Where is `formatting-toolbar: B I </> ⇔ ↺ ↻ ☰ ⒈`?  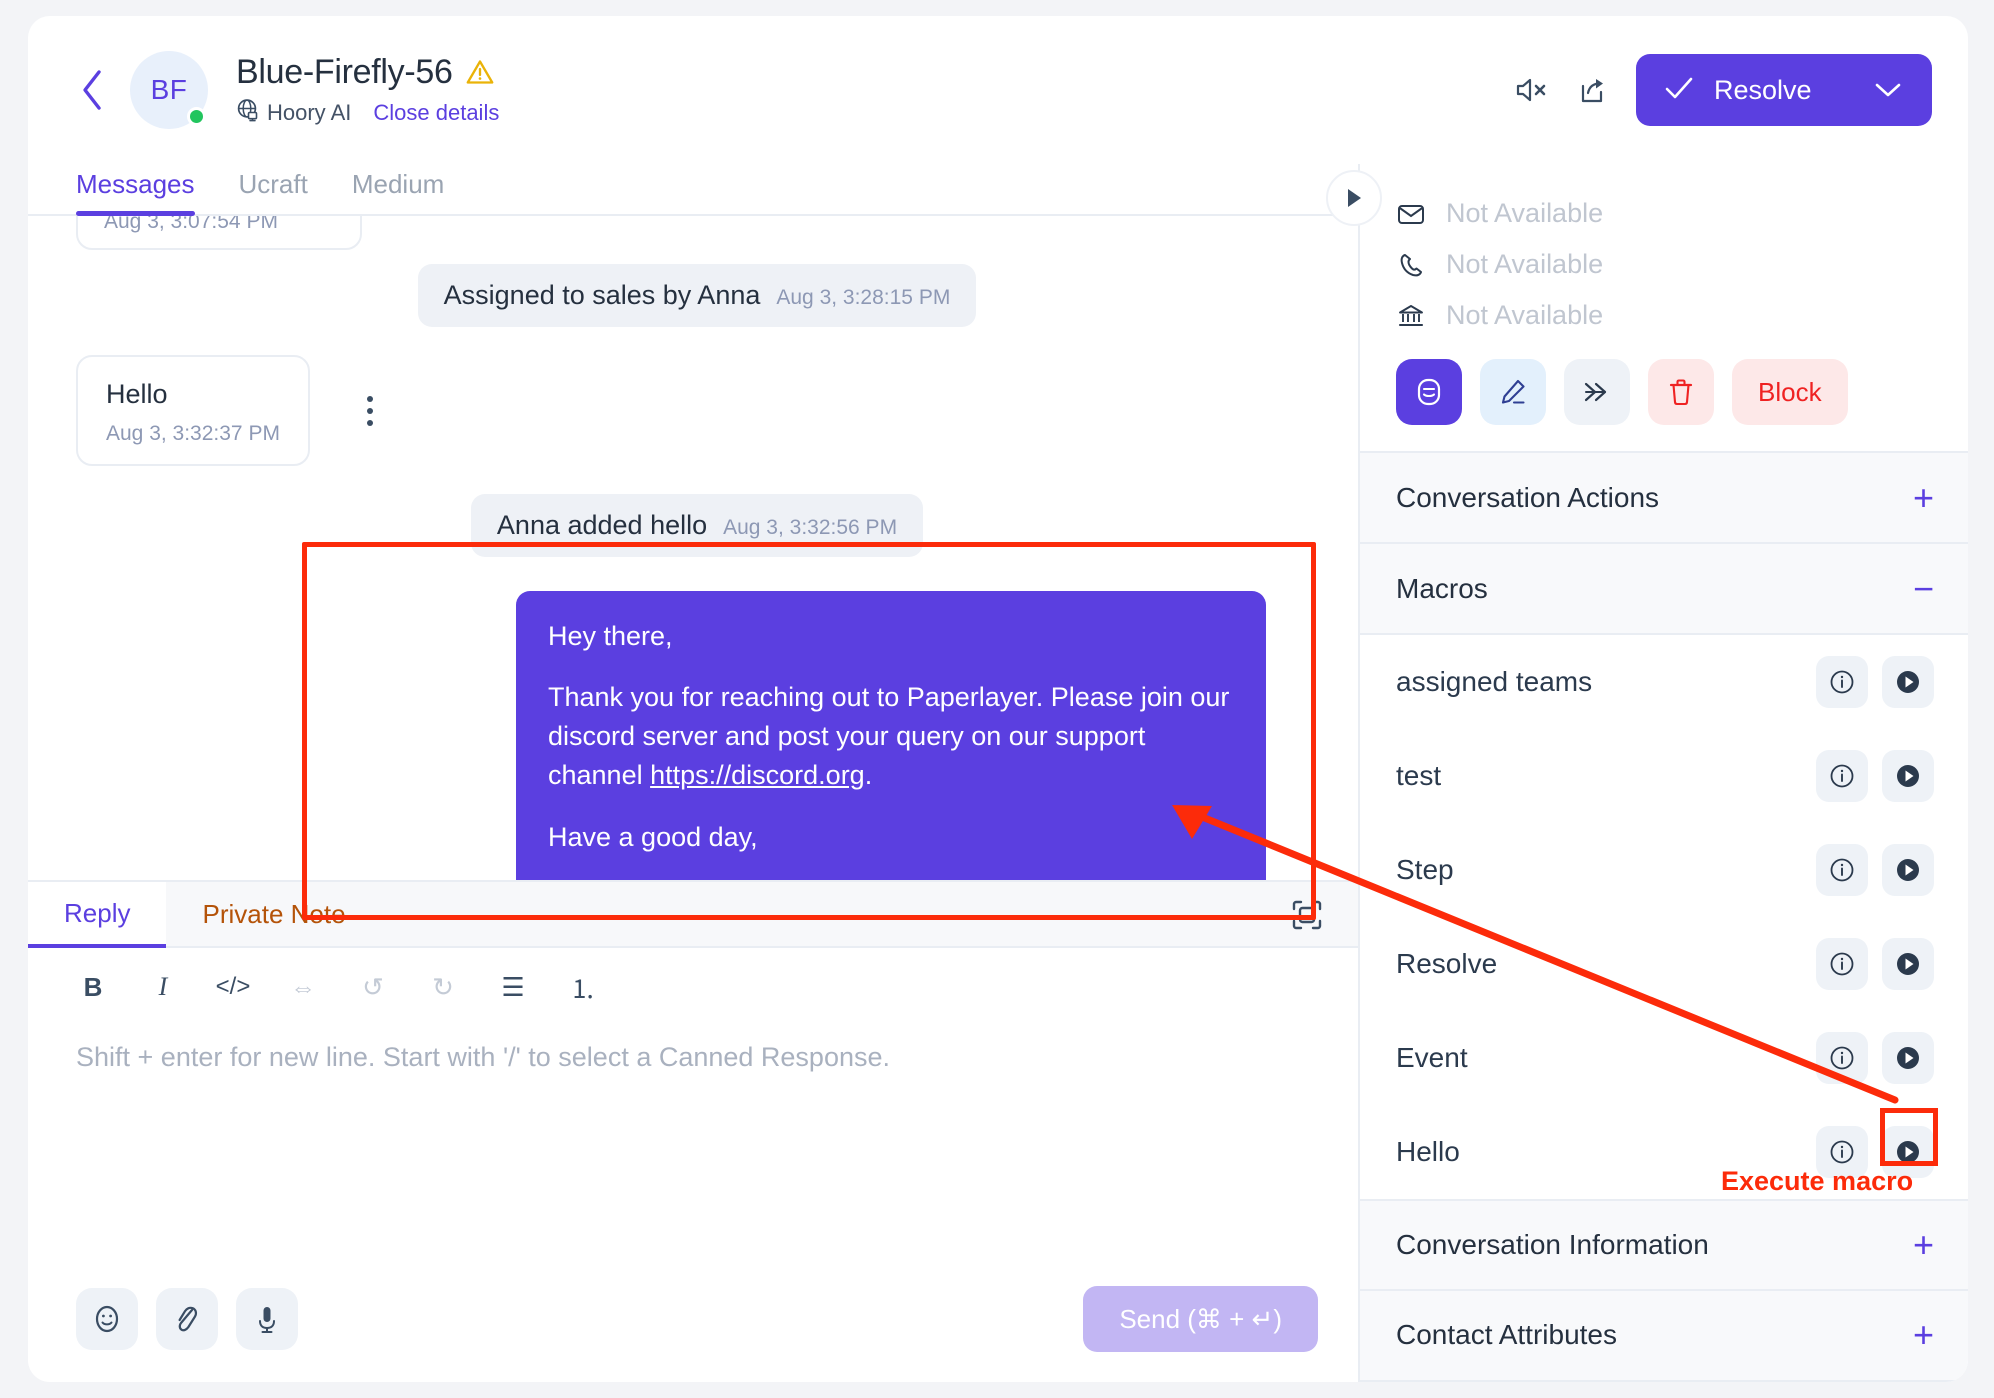
formatting-toolbar: B I </> ⇔ ↺ ↻ ☰ ⒈ is located at coordinates (693, 983).